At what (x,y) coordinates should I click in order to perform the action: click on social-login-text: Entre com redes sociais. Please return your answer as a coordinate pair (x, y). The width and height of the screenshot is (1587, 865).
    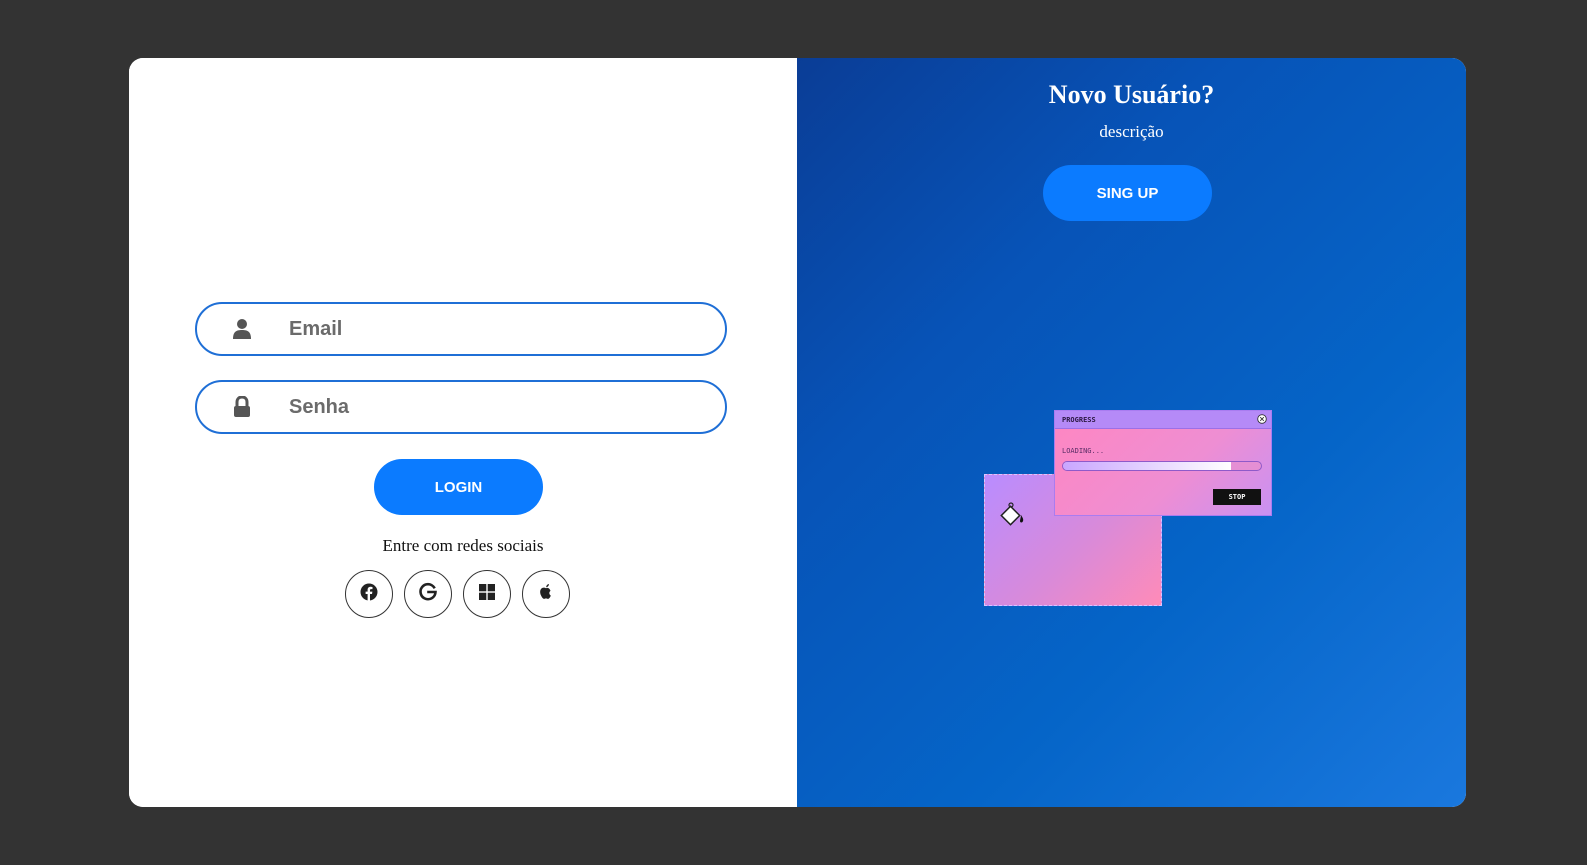
    Looking at the image, I should click on (463, 545).